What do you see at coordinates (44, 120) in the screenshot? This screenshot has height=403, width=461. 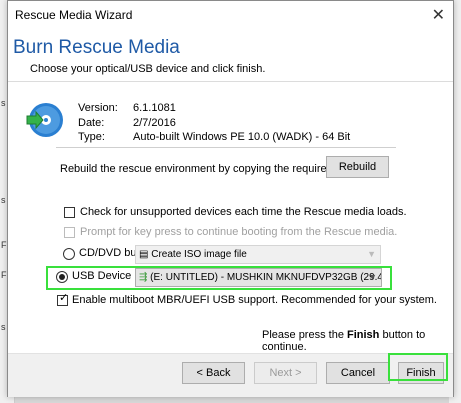 I see `disc-arrow-icon` at bounding box center [44, 120].